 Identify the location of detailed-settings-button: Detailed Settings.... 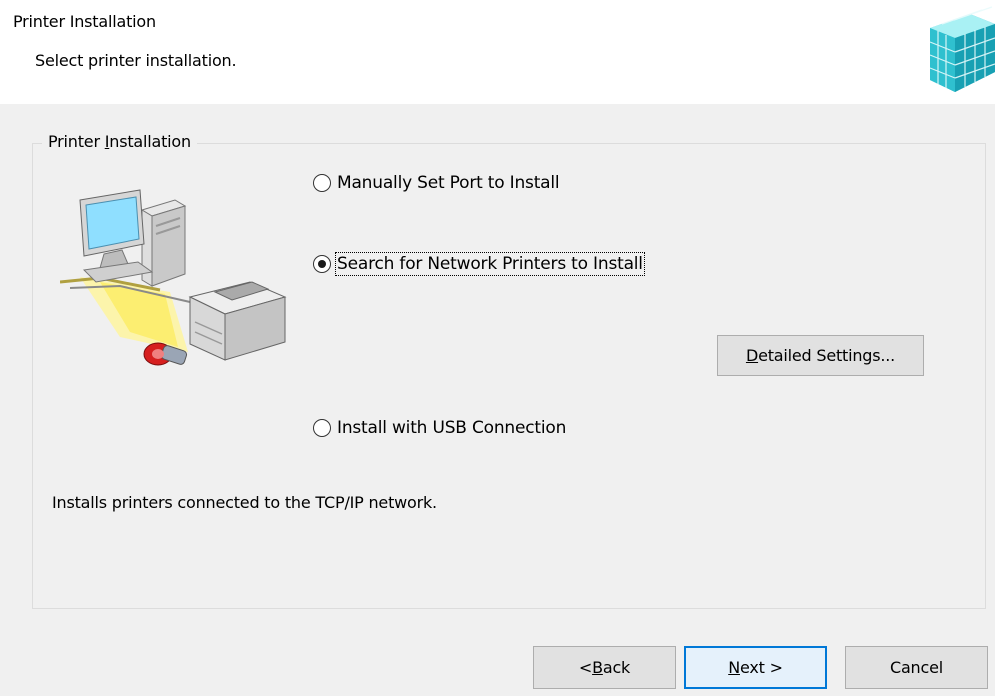
(820, 355).